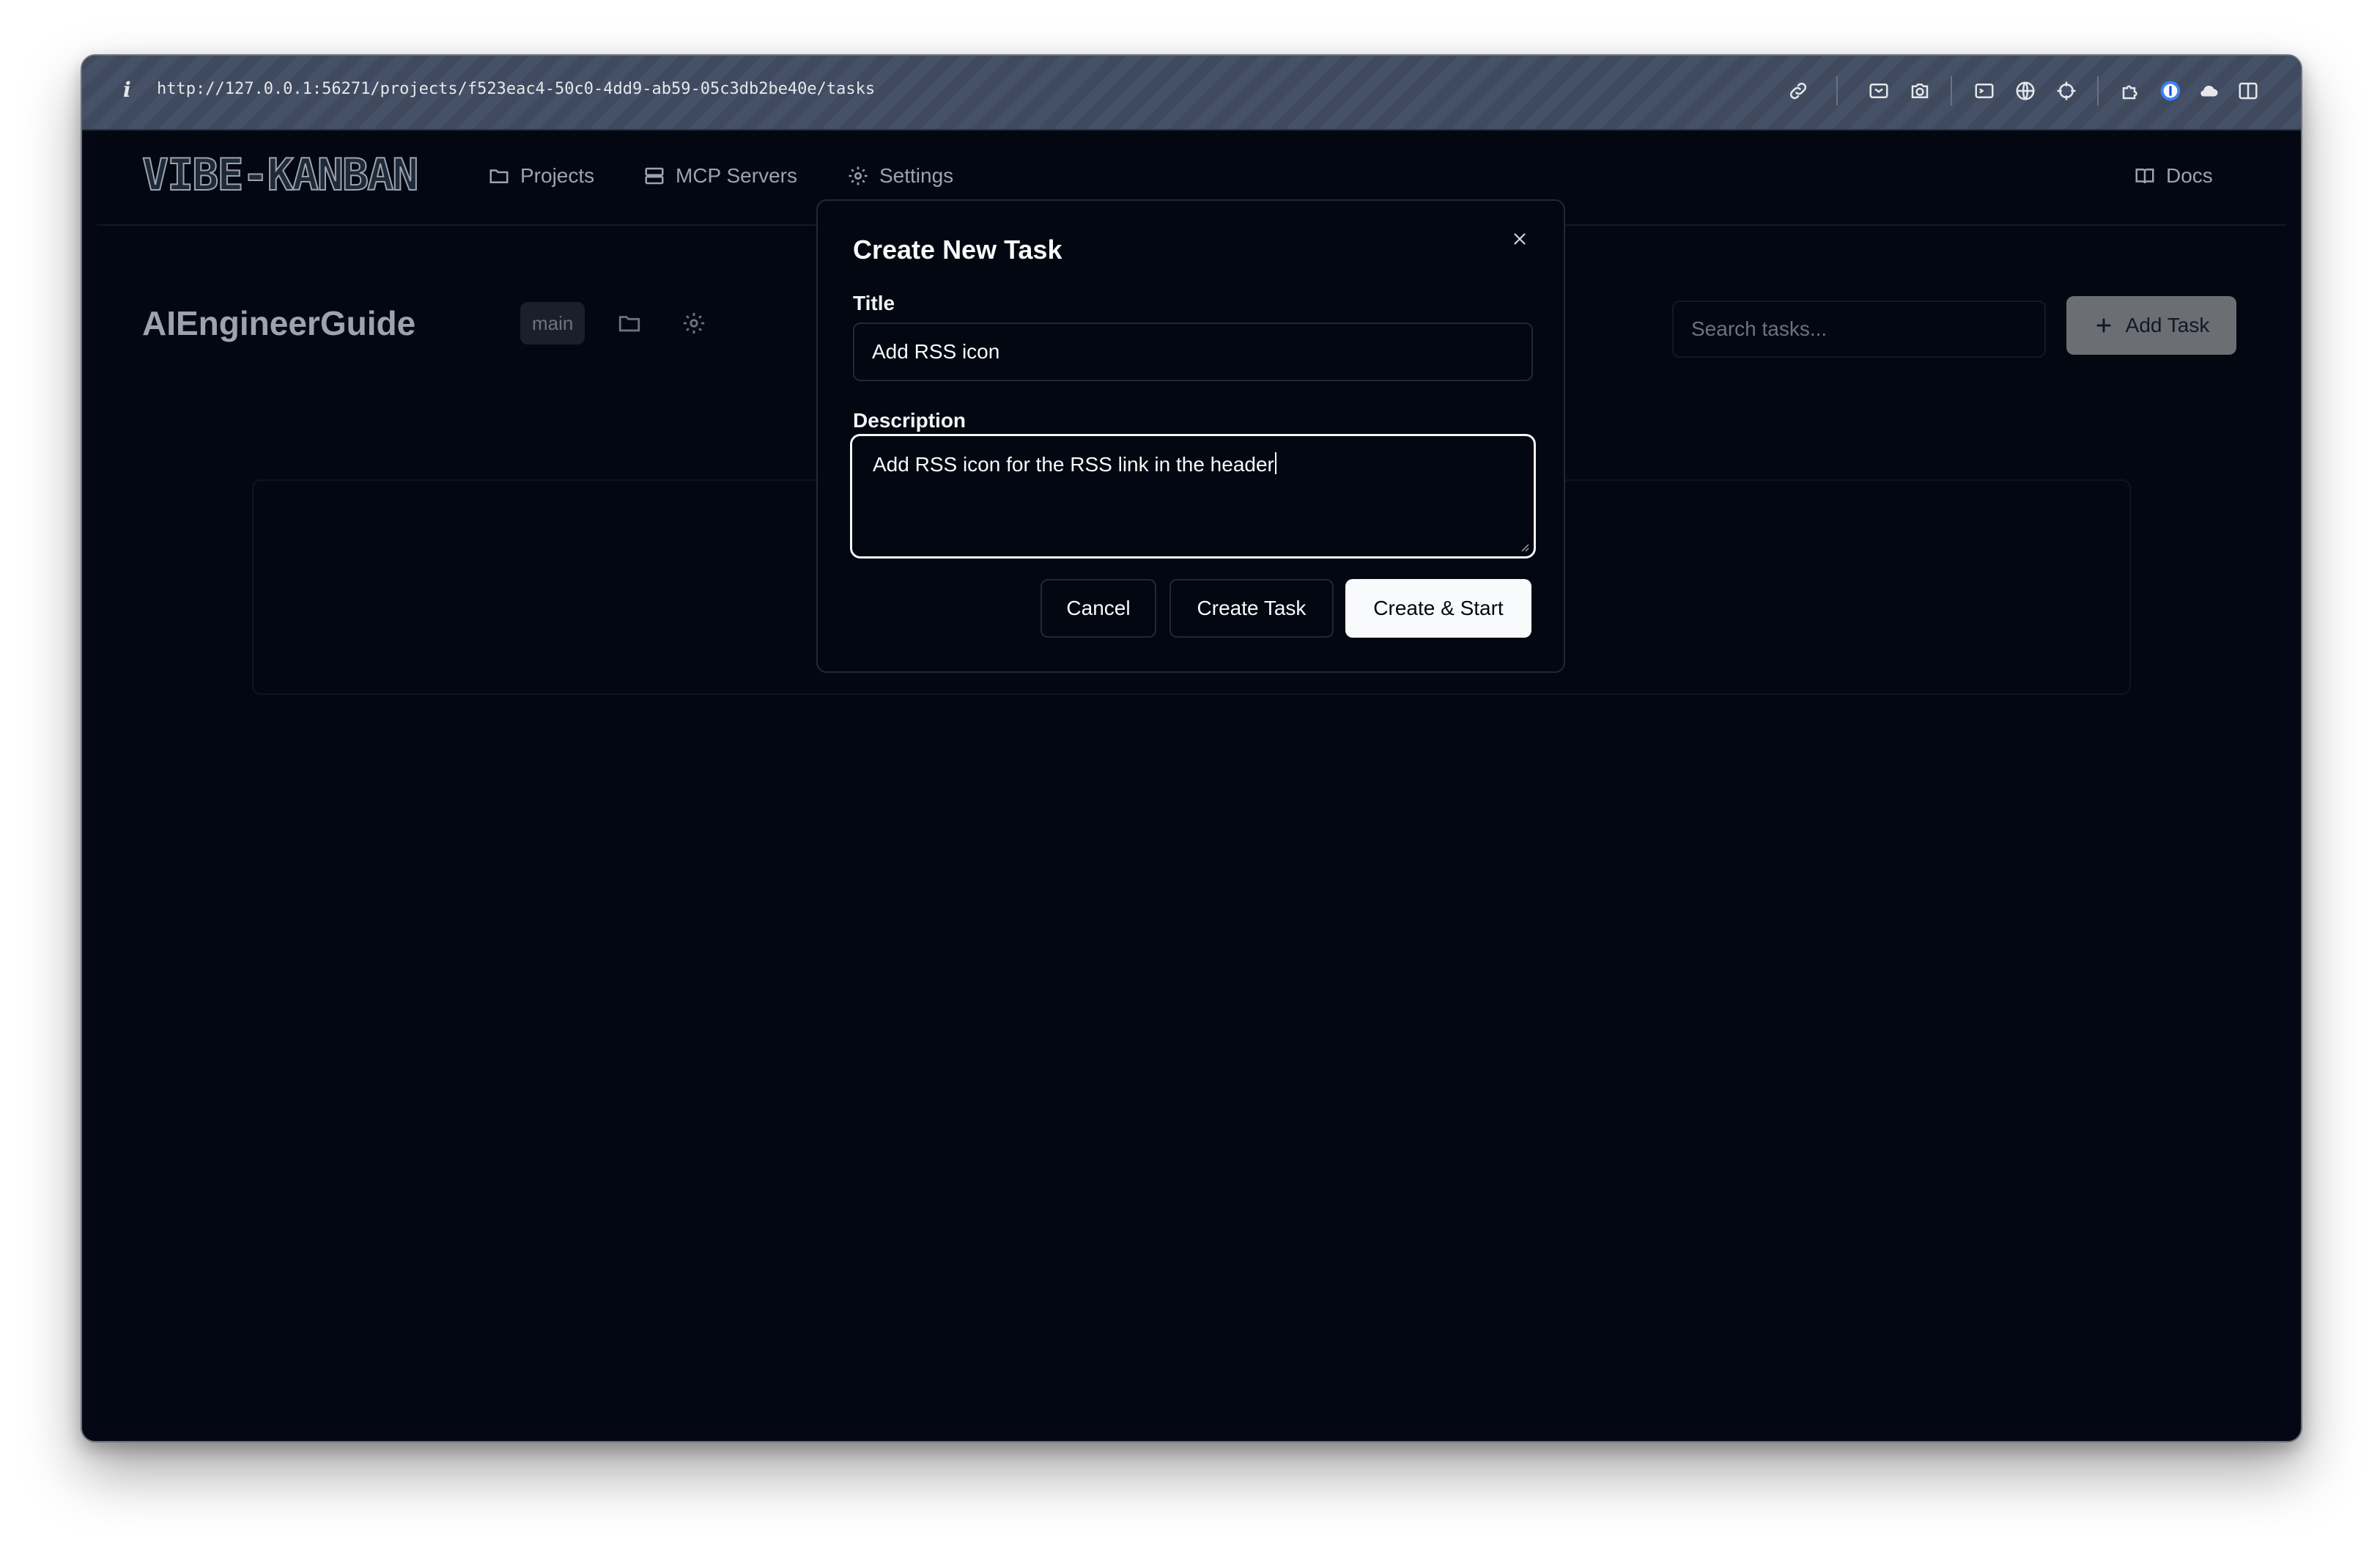  What do you see at coordinates (1193, 351) in the screenshot?
I see `title-input: Add RSS icon` at bounding box center [1193, 351].